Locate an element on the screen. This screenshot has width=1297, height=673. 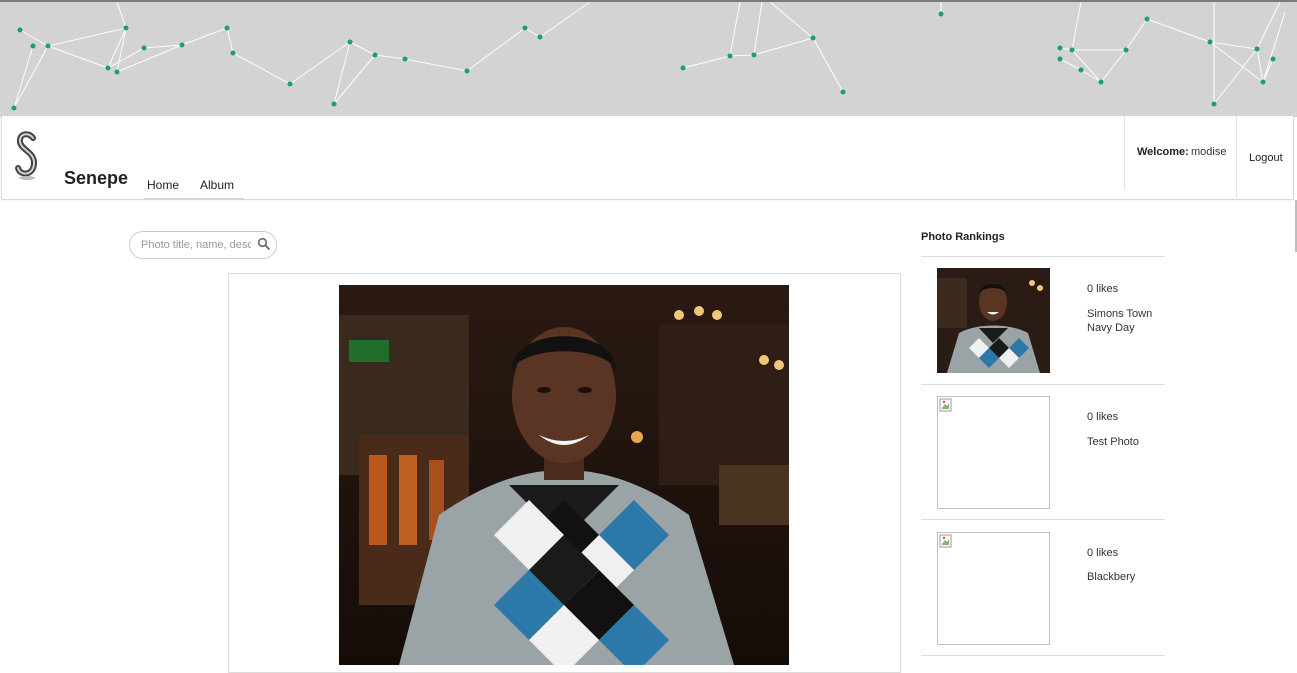
ranking-item: 0 likes Blackbery is located at coordinates (1043, 596).